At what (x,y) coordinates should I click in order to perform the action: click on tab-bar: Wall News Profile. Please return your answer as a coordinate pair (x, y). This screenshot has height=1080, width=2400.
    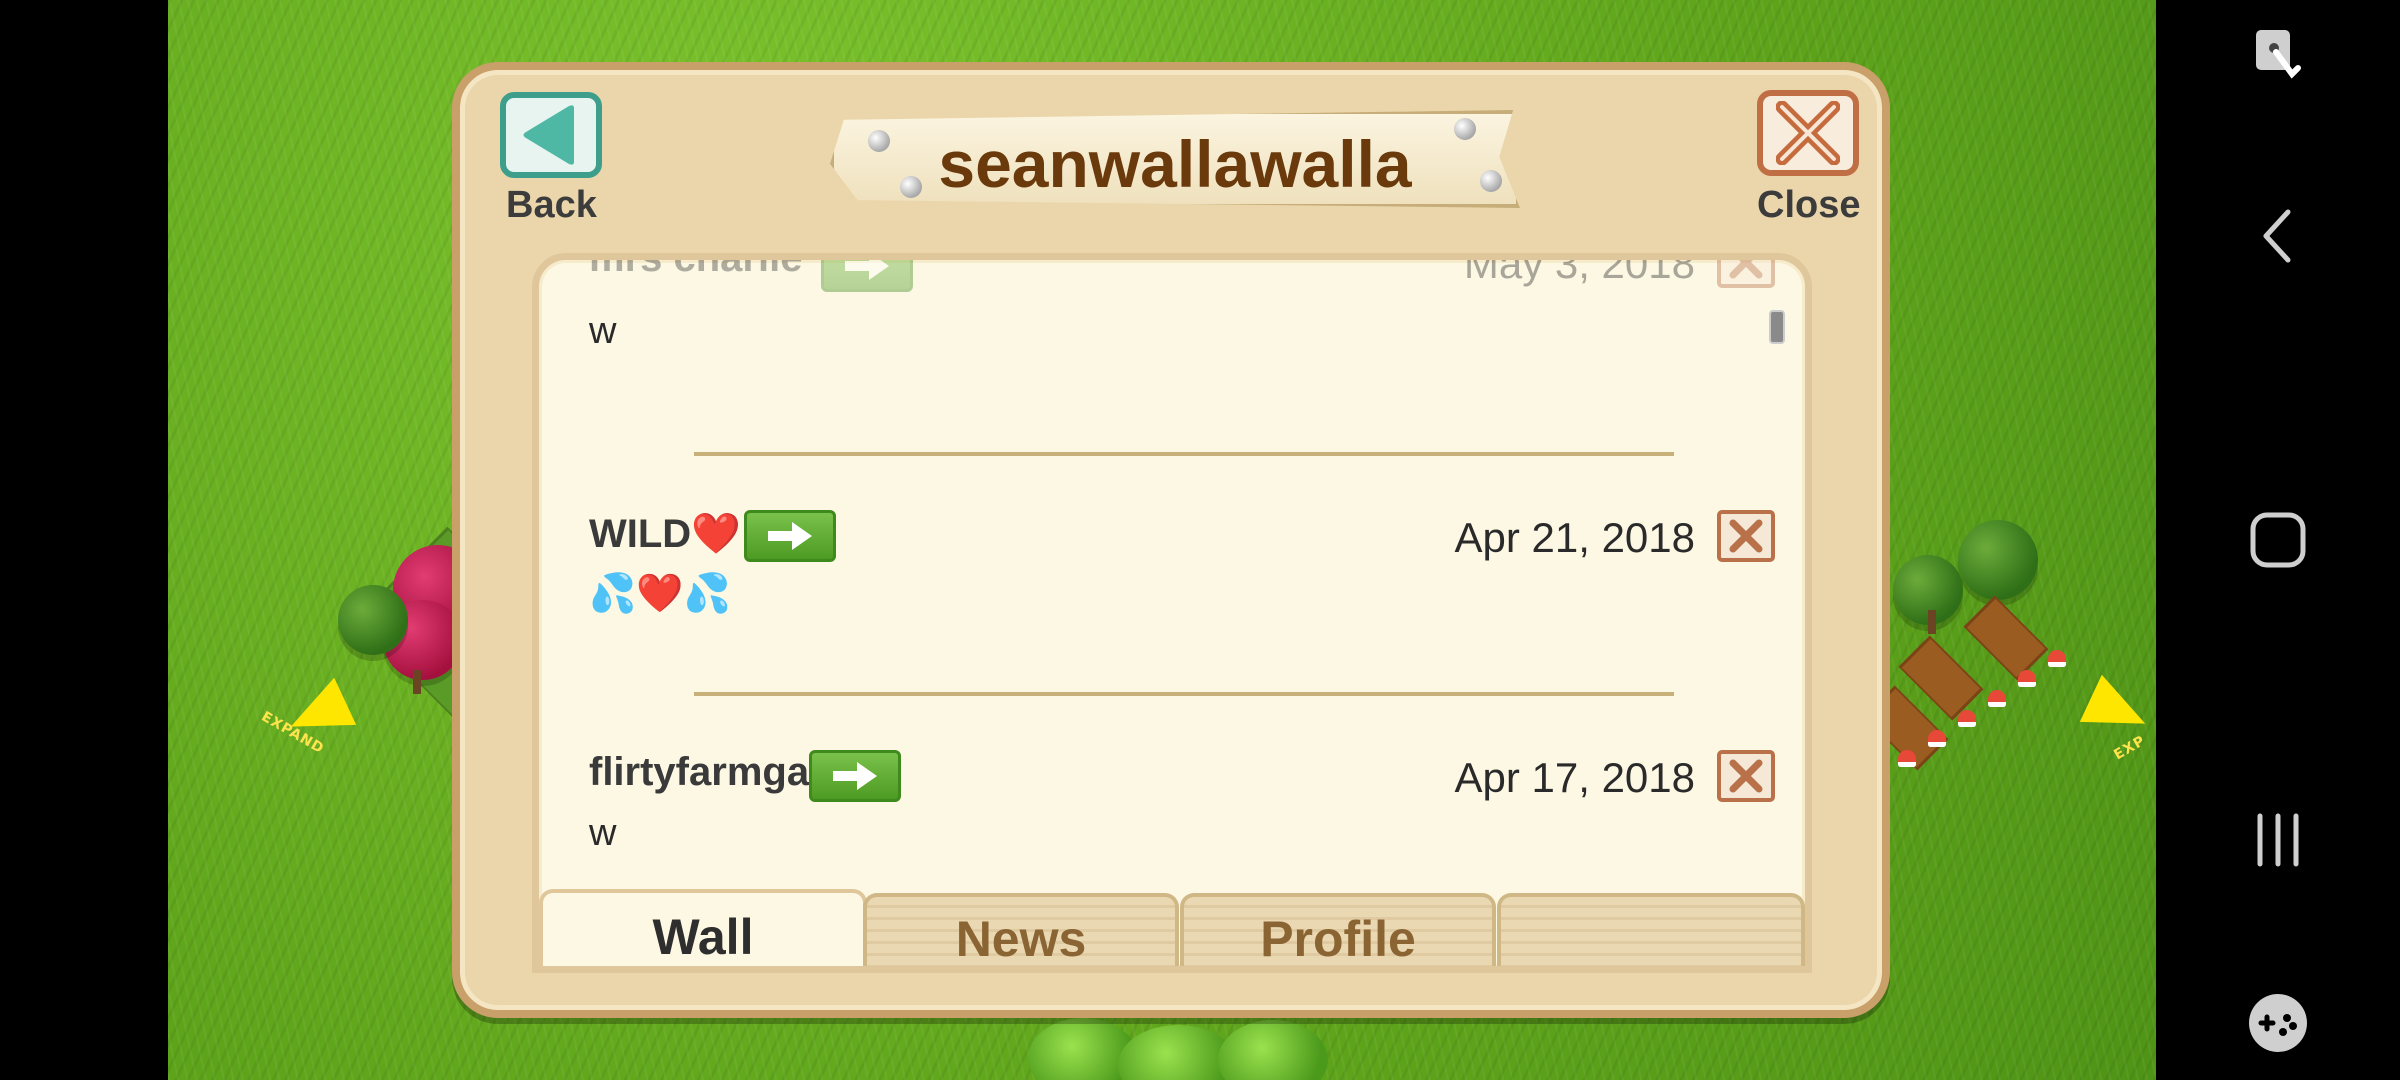
    Looking at the image, I should click on (1172, 927).